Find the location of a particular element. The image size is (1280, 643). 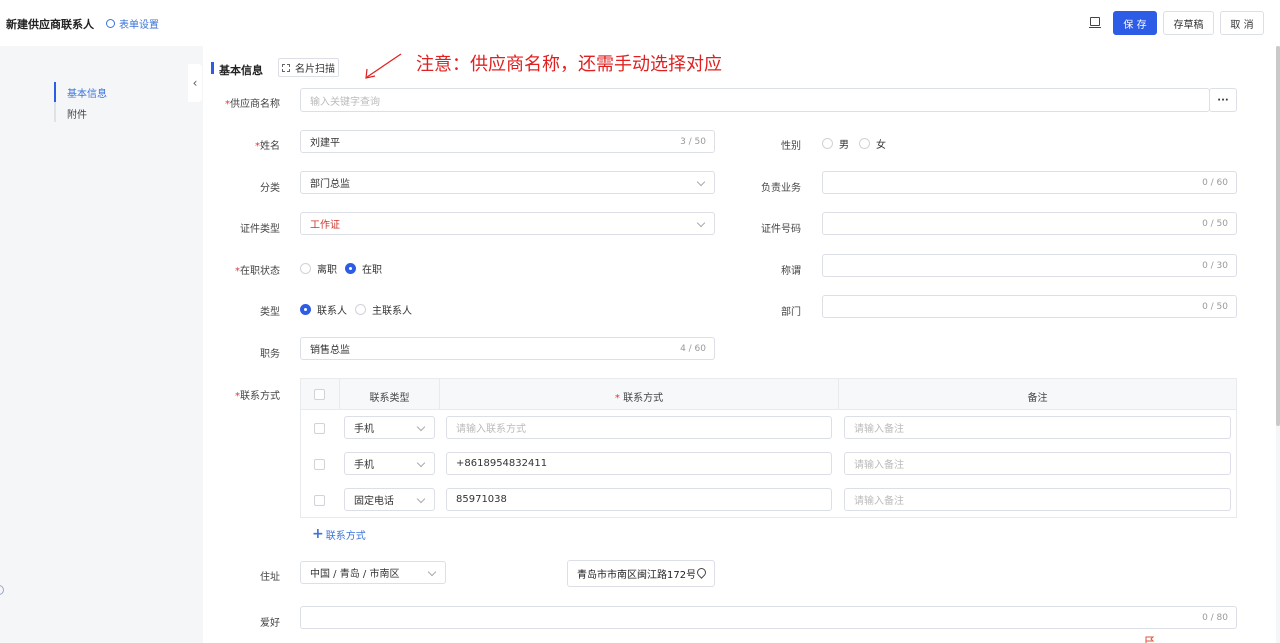

card-scan-label: 名片扫描 is located at coordinates (315, 69).